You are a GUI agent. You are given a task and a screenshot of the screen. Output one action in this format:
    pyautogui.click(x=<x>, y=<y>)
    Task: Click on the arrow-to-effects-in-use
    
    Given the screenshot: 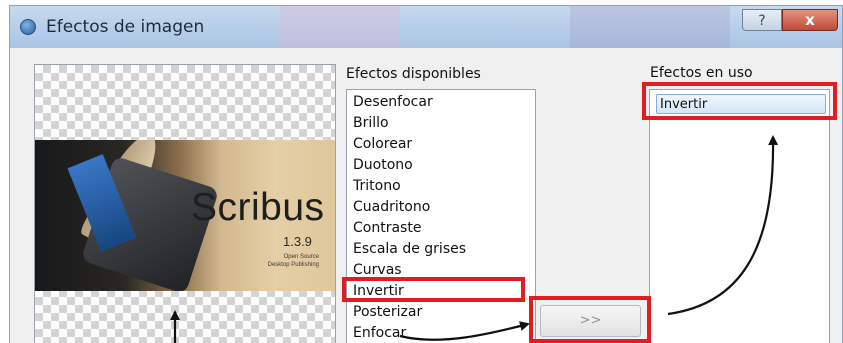 What is the action you would take?
    pyautogui.click(x=723, y=225)
    